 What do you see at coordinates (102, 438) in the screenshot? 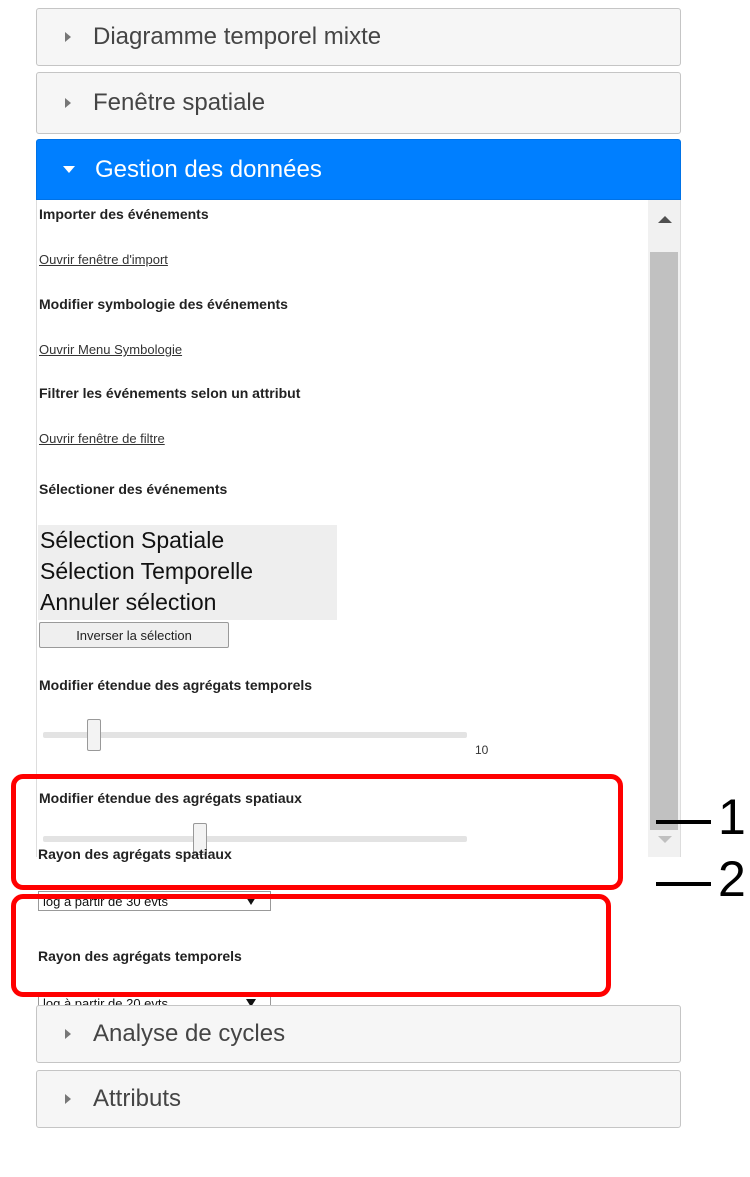
I see `filter-link: Ouvrir fenêtre de filtre` at bounding box center [102, 438].